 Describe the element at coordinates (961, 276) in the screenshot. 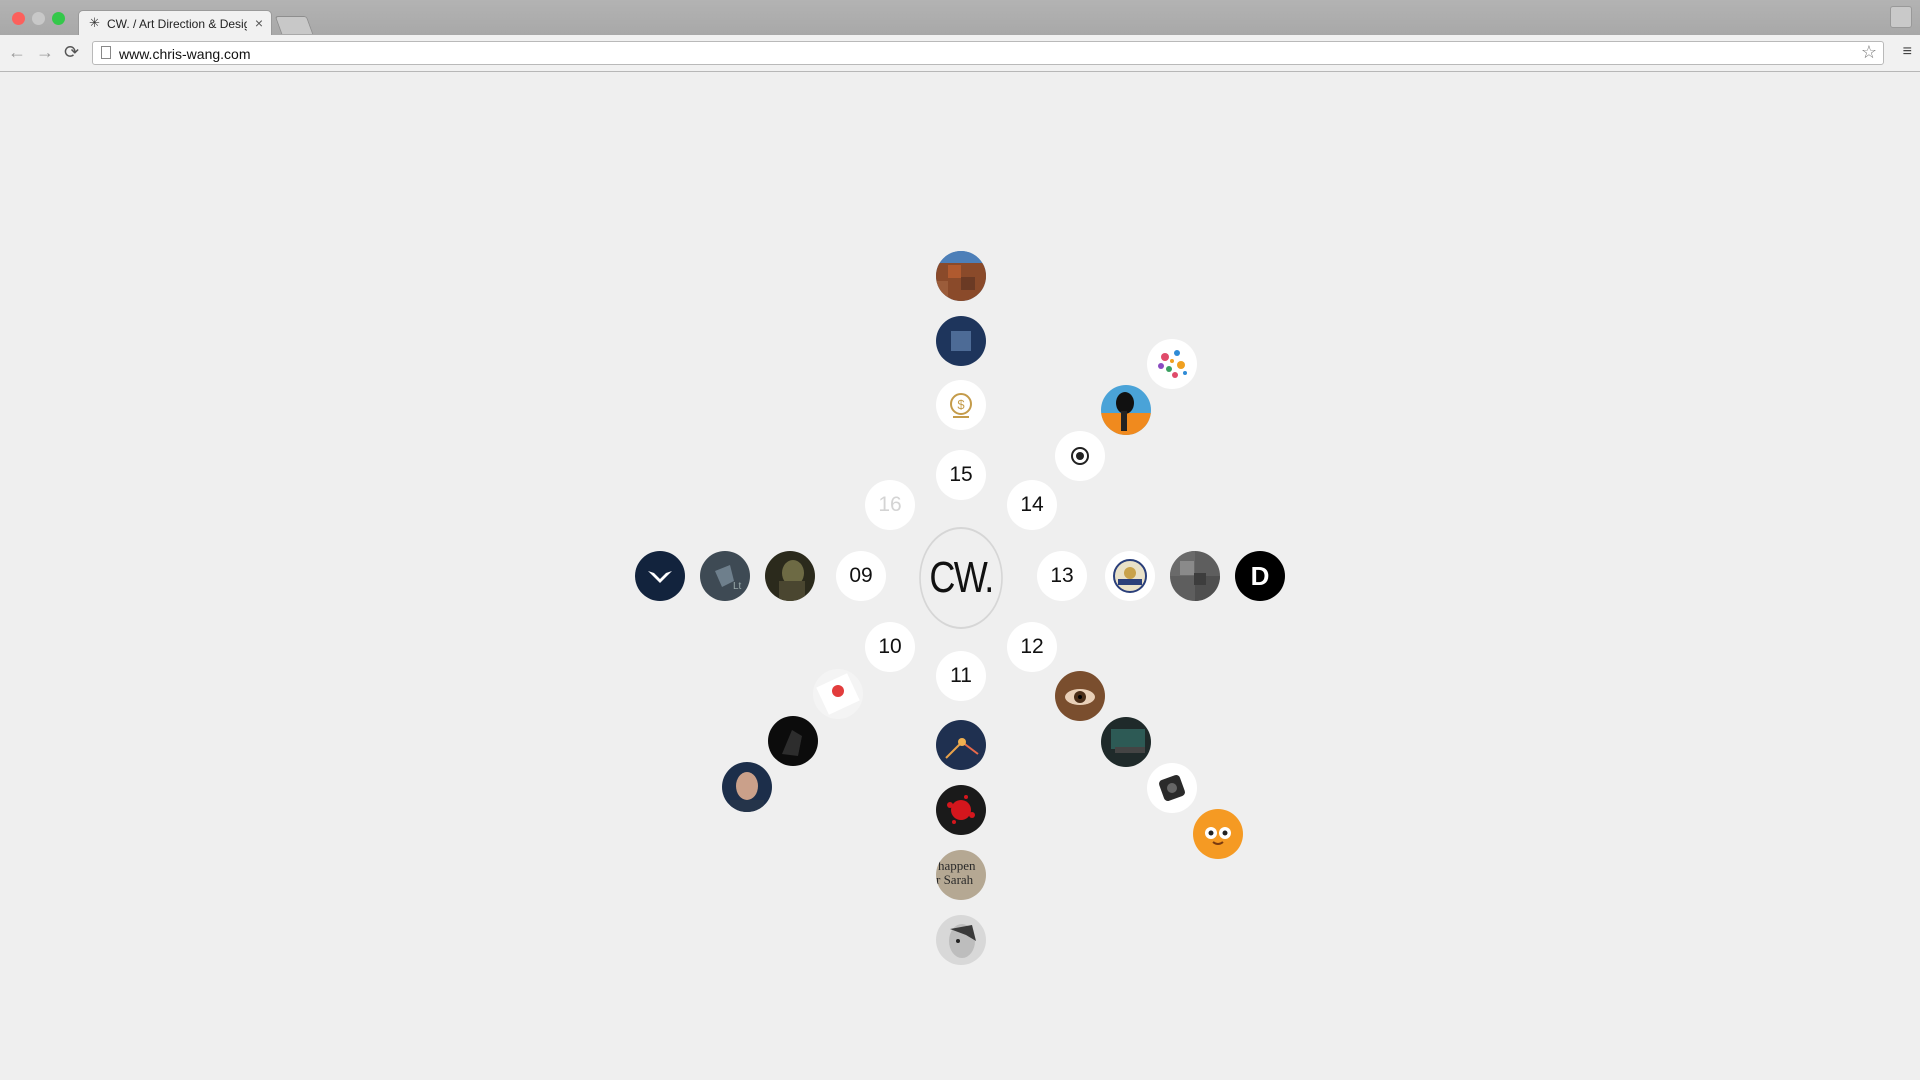

I see `project-thumb-landscape` at that location.